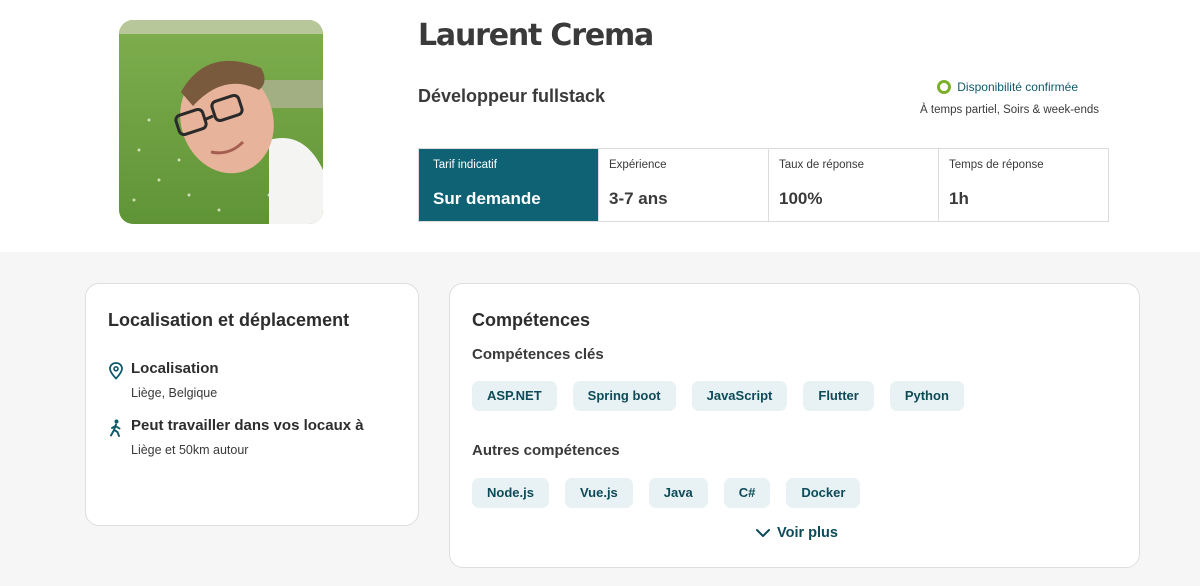  What do you see at coordinates (801, 198) in the screenshot?
I see `stat-value: 100%` at bounding box center [801, 198].